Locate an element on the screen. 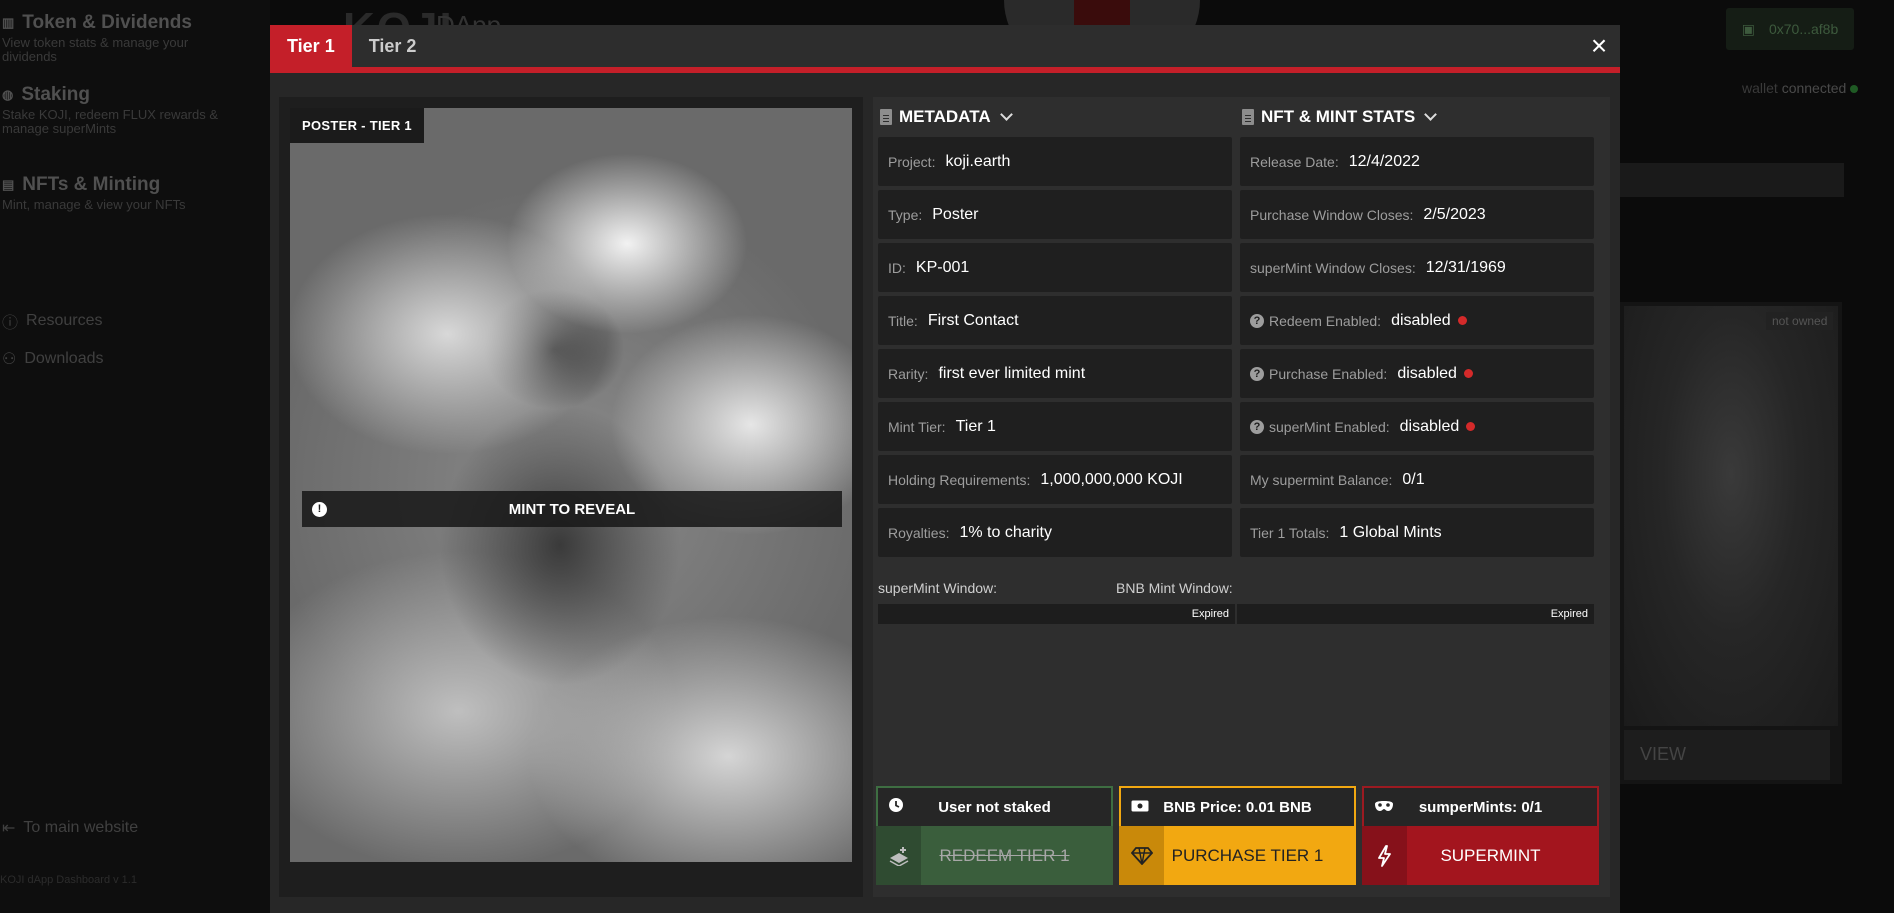 This screenshot has width=1894, height=913. purchase-button: PURCHASE TIER 1 is located at coordinates (1237, 855).